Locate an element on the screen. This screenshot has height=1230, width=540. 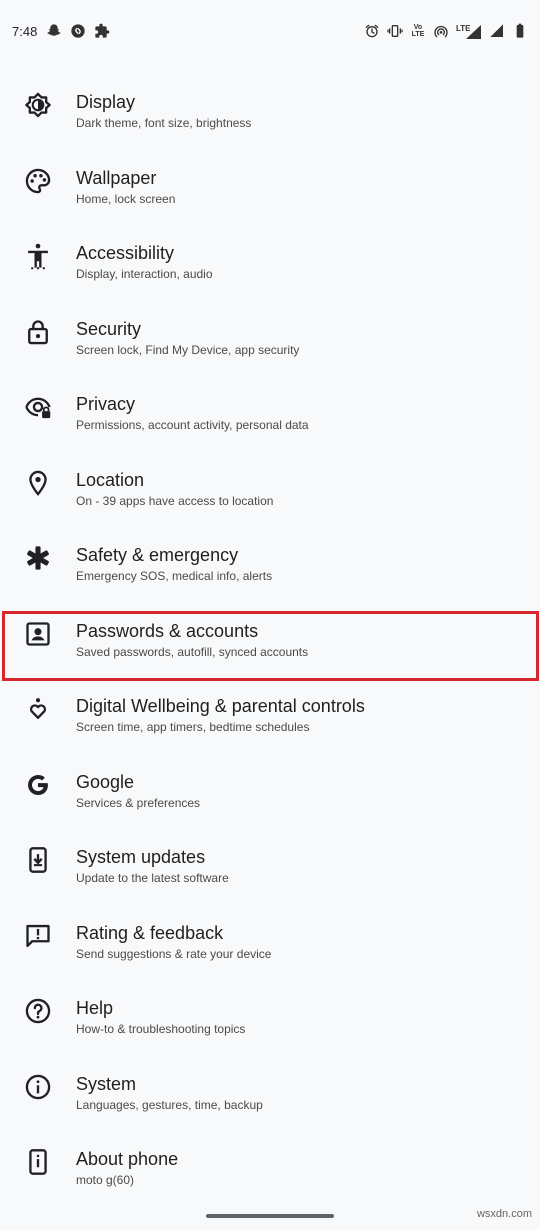
shazam-icon is located at coordinates (78, 31).